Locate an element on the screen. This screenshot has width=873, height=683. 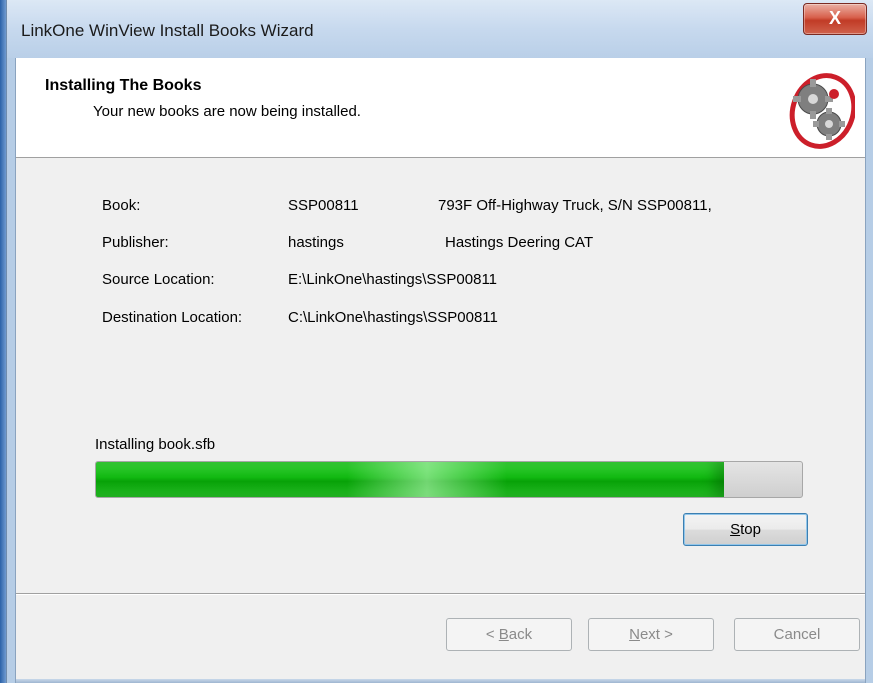
gears-icon is located at coordinates (822, 111).